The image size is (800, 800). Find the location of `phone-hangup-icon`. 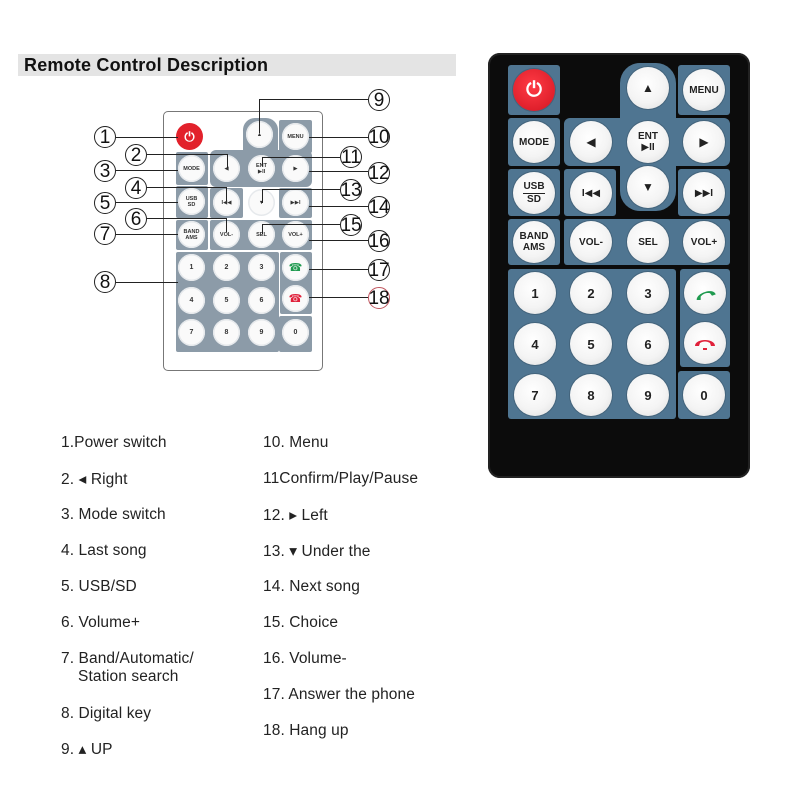

phone-hangup-icon is located at coordinates (705, 345).